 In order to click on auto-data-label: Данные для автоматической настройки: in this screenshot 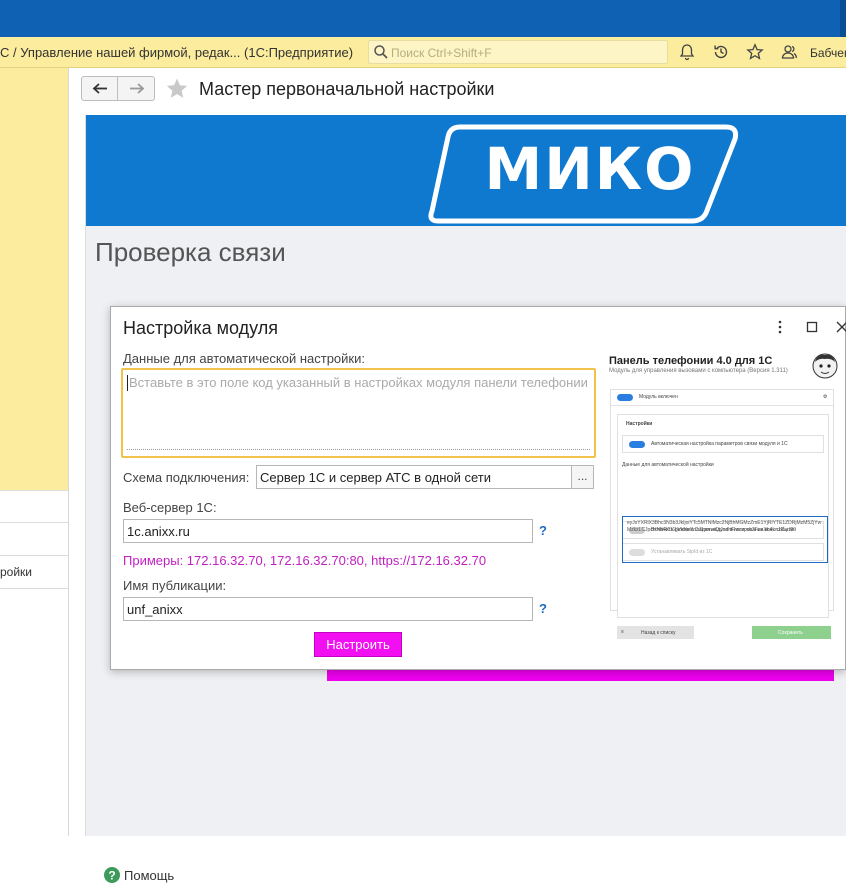, I will do `click(244, 358)`.